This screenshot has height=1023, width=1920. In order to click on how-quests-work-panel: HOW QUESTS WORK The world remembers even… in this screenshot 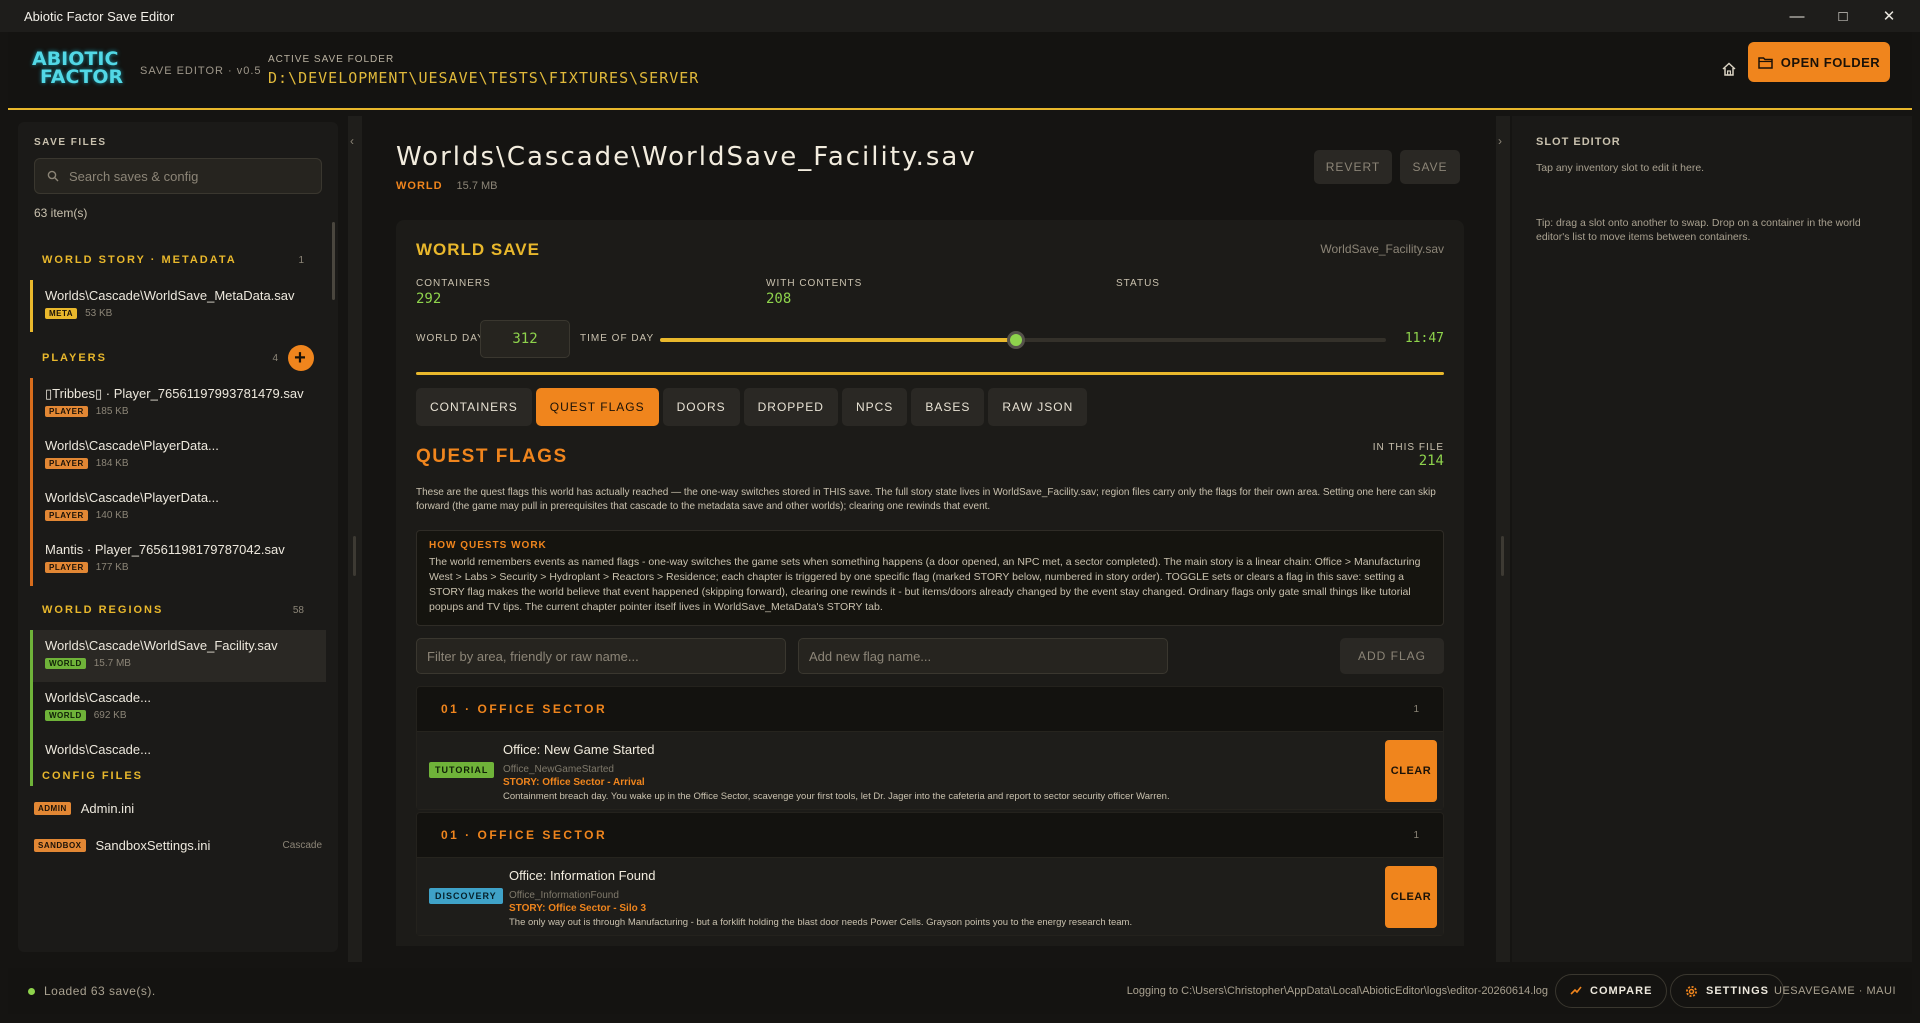, I will do `click(930, 578)`.